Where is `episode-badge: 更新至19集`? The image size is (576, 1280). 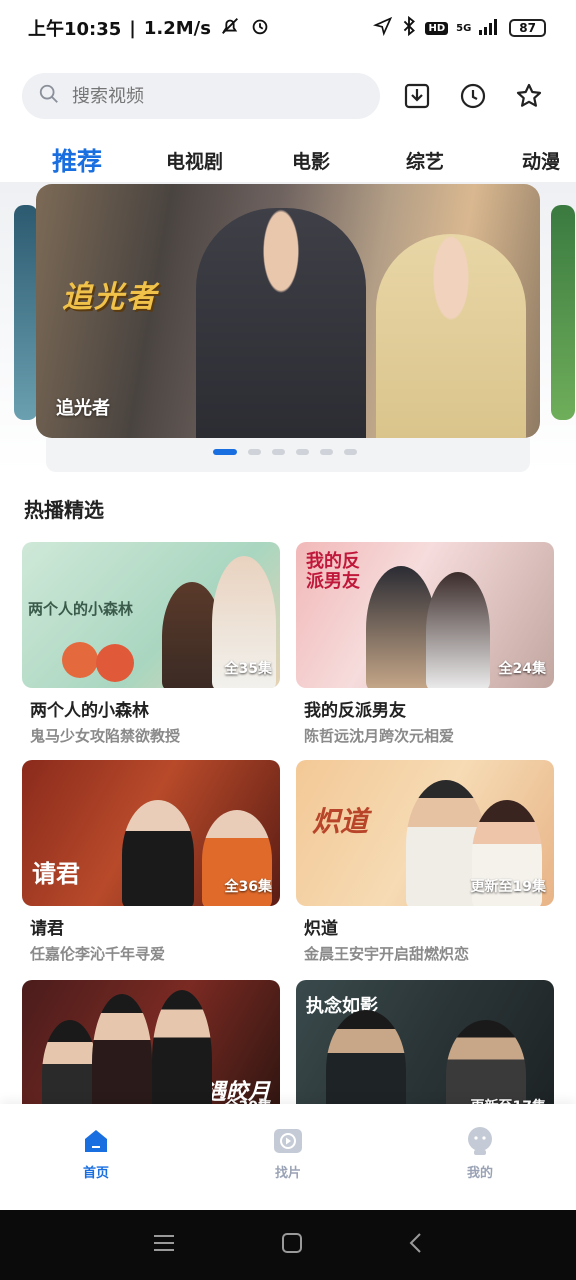 episode-badge: 更新至19集 is located at coordinates (508, 887).